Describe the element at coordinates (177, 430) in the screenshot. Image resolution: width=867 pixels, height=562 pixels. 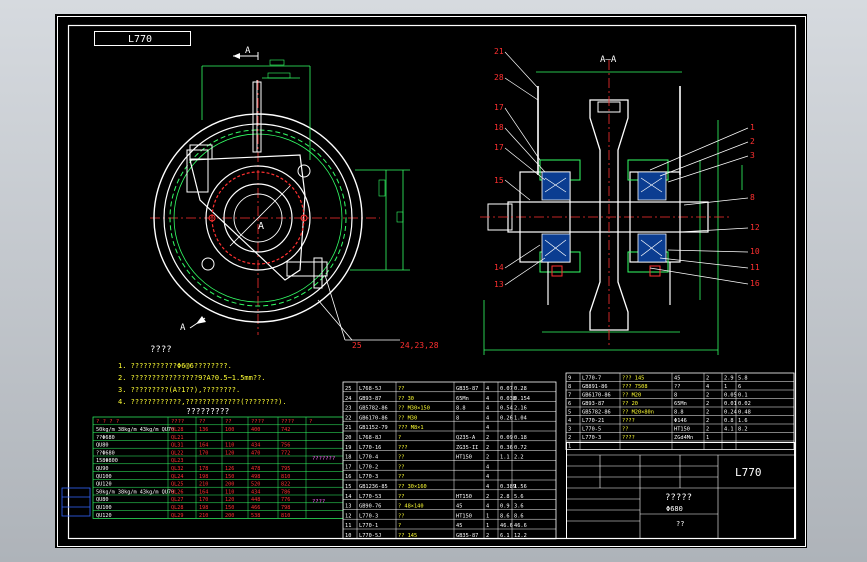
I see `perf-cell: QL28` at that location.